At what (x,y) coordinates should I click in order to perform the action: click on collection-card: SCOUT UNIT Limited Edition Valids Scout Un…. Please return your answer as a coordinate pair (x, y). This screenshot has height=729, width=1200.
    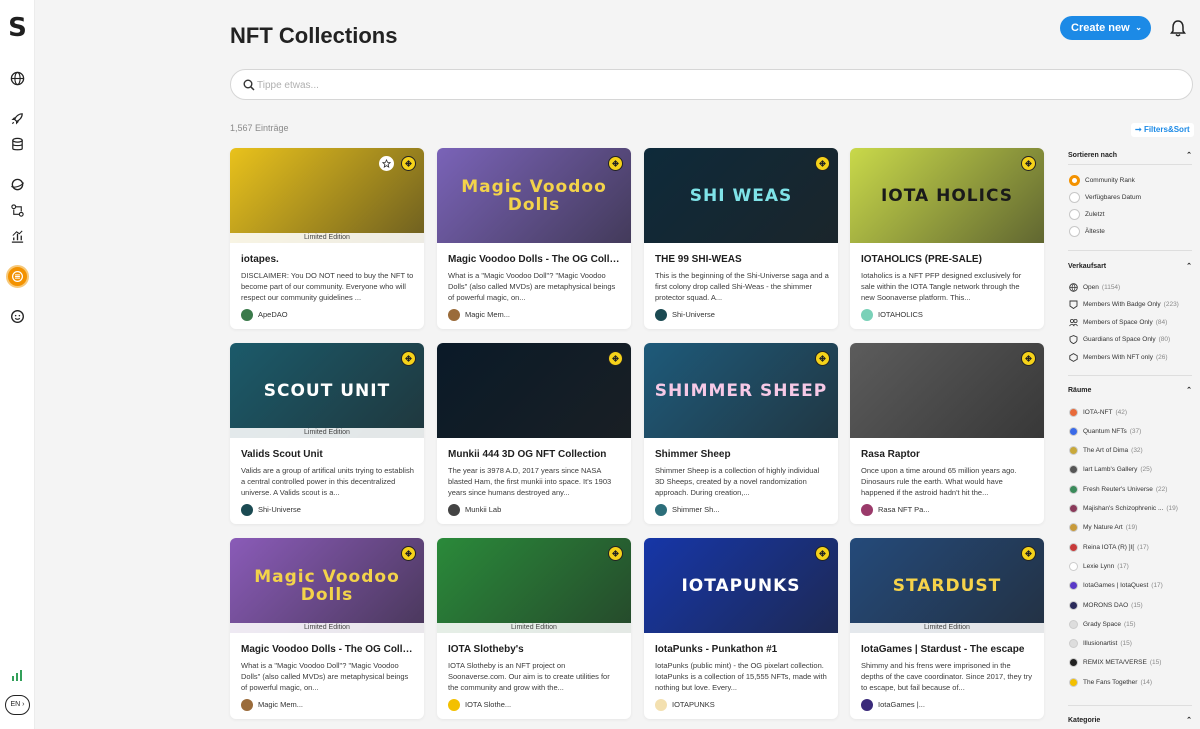
    Looking at the image, I should click on (327, 433).